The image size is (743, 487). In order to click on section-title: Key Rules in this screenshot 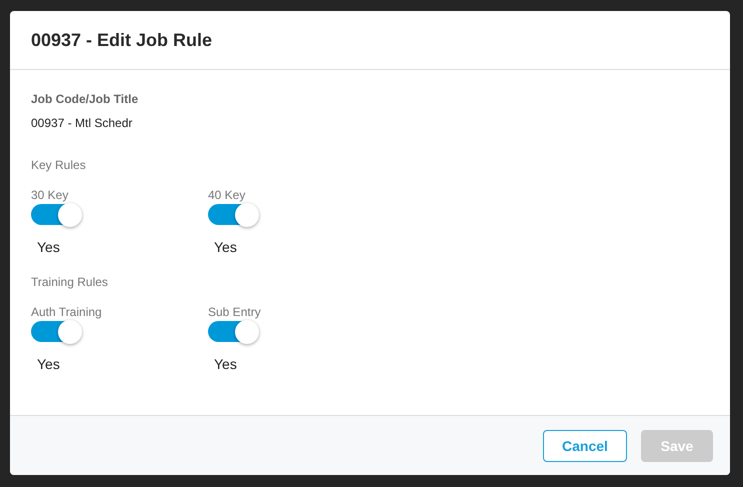, I will do `click(59, 165)`.